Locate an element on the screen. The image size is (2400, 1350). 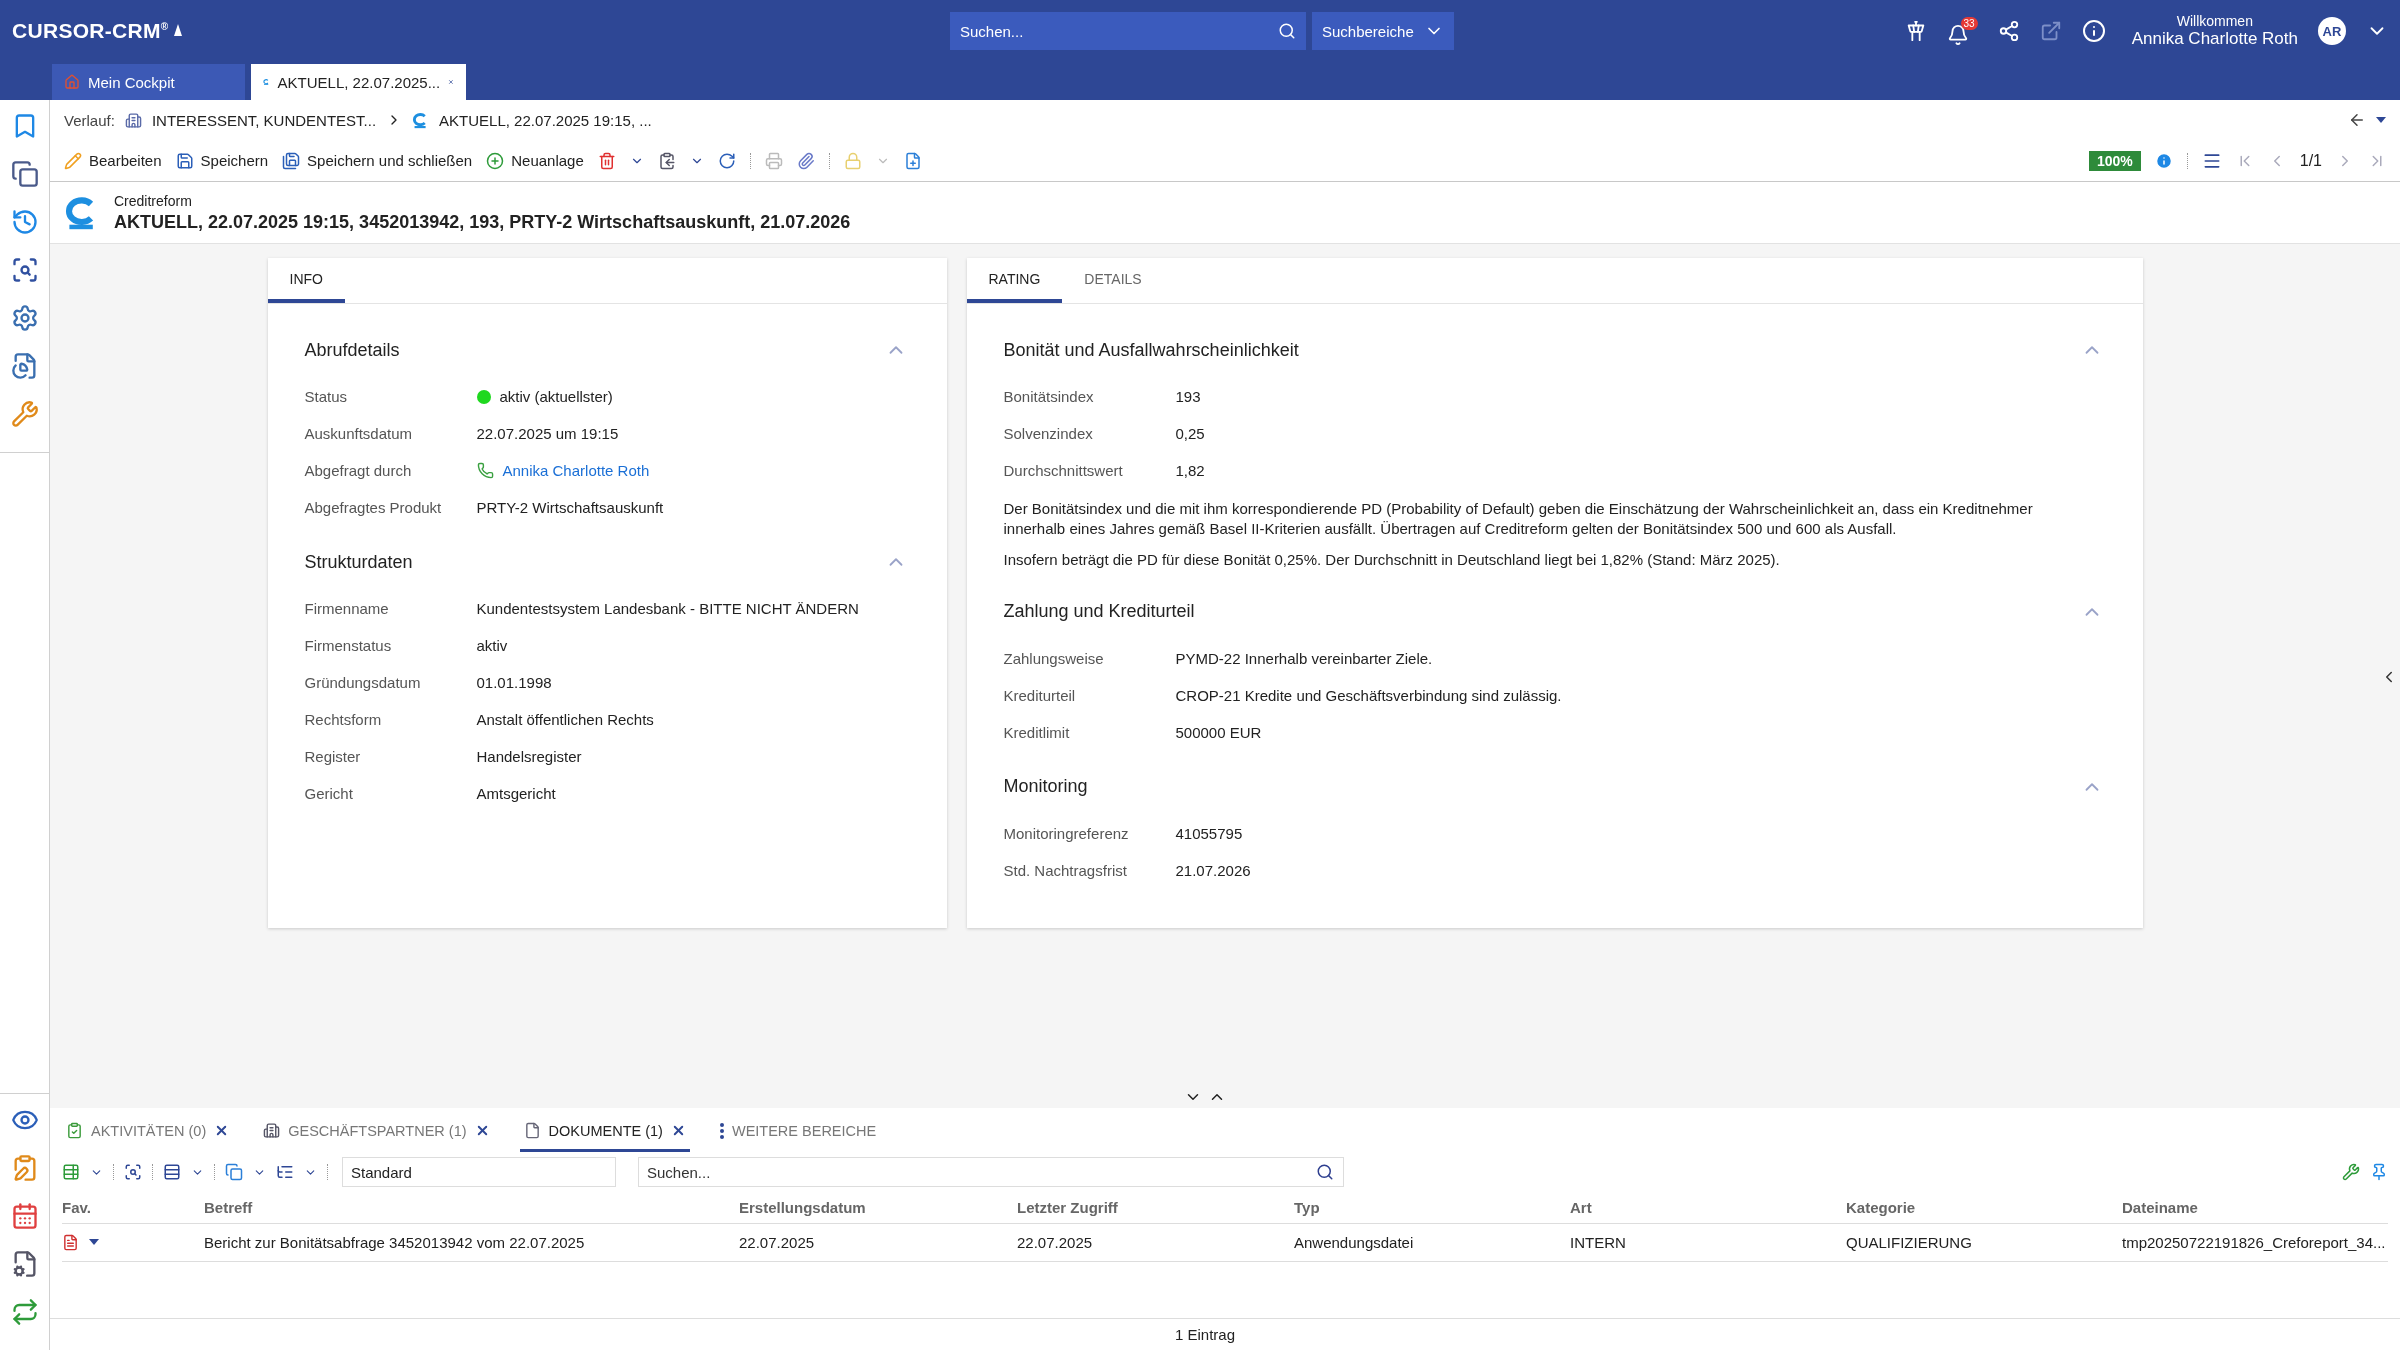
section-tab: GESCHÄFTSPARTNER (1) is located at coordinates (376, 1132).